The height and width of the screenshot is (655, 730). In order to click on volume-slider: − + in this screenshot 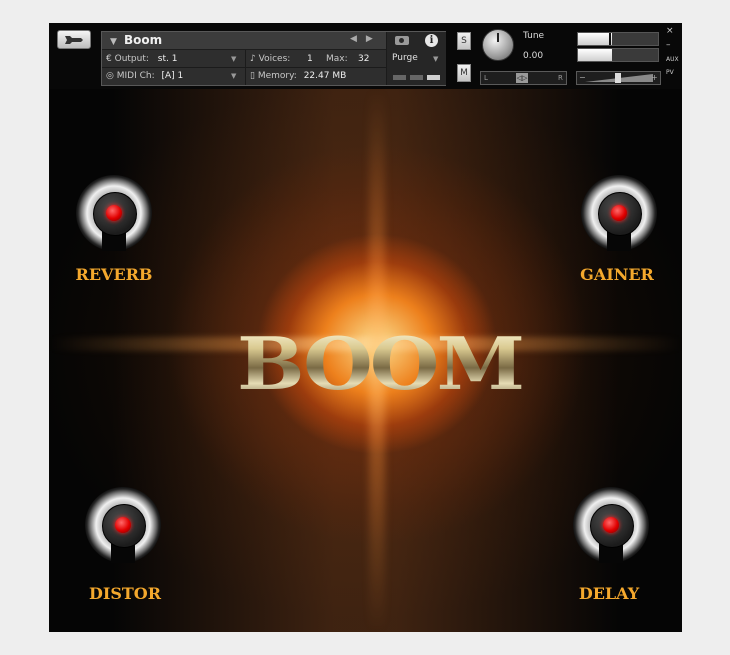, I will do `click(618, 78)`.